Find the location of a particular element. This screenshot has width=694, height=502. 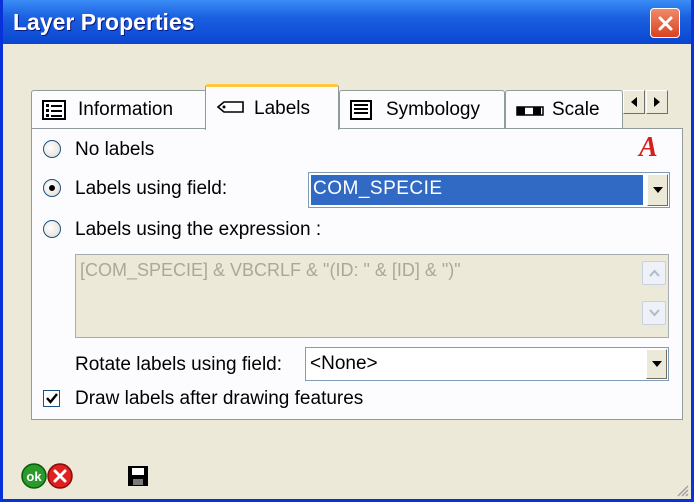

title-bar: Layer Properties is located at coordinates (347, 22).